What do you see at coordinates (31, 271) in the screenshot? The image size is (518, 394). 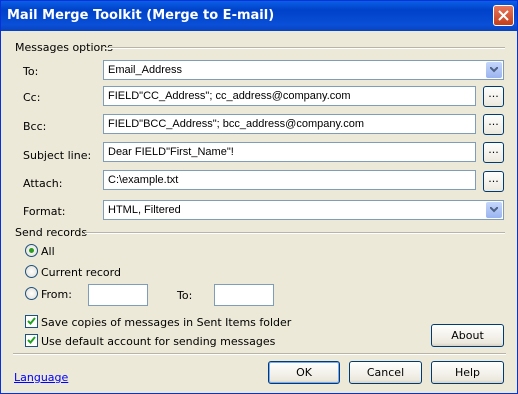 I see `radio-current-record` at bounding box center [31, 271].